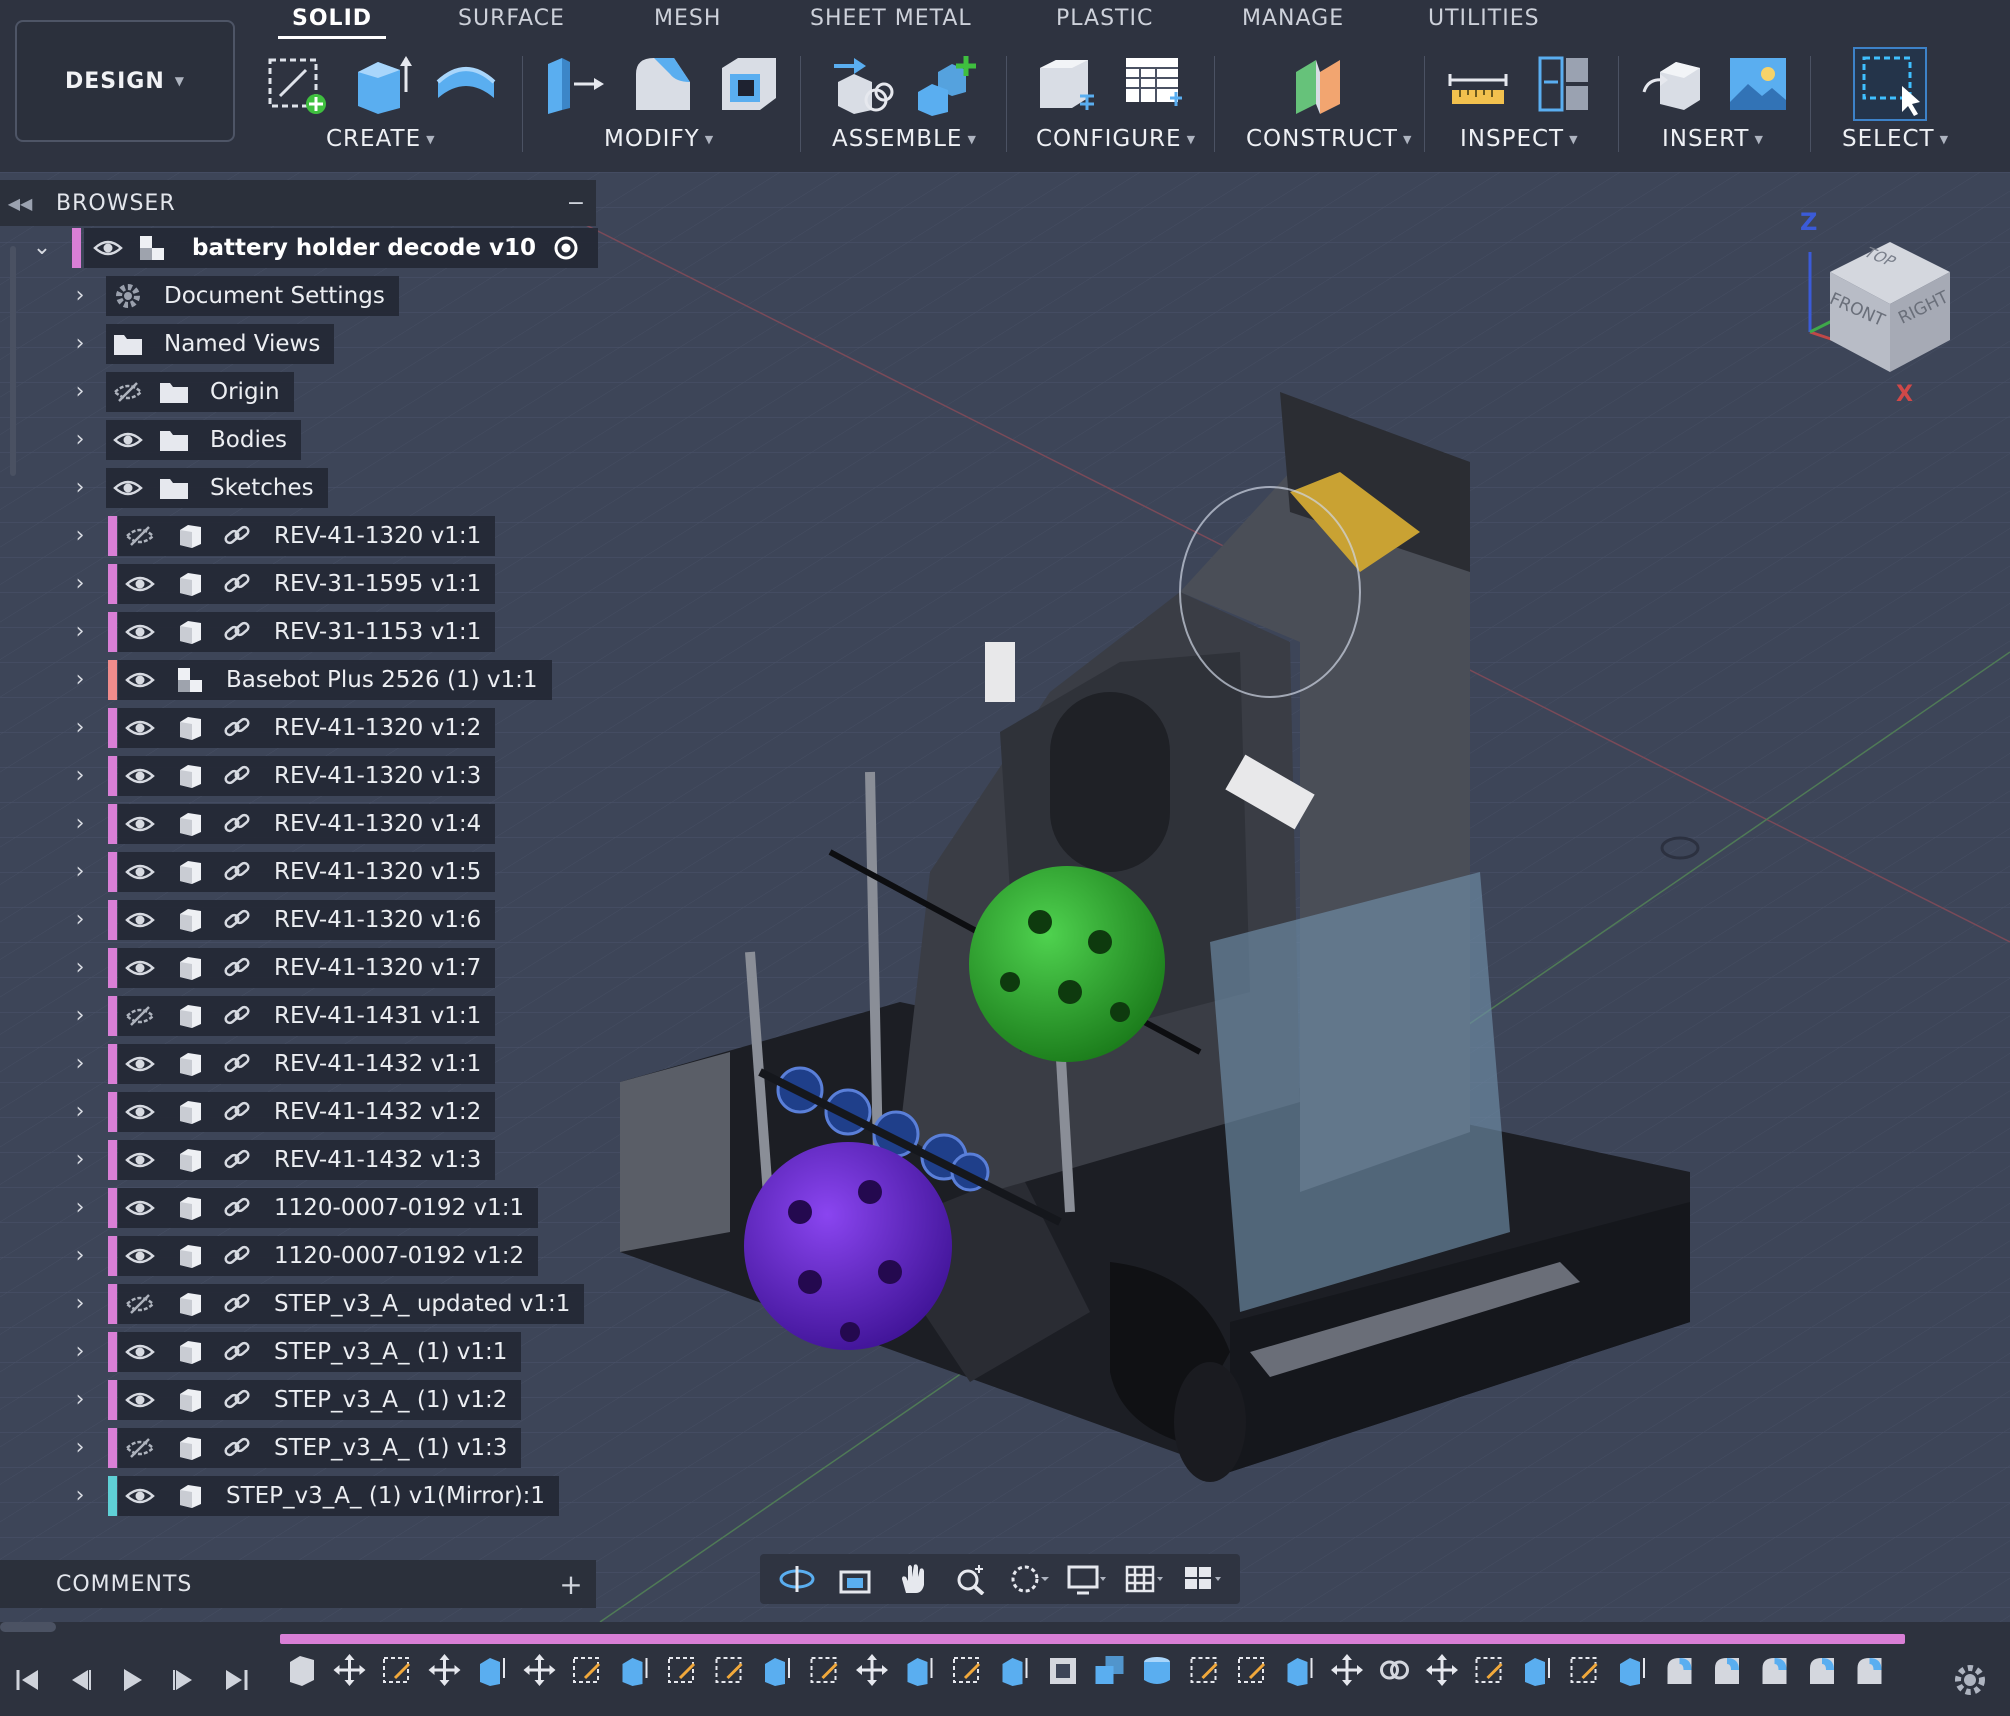 The height and width of the screenshot is (1716, 2010). Describe the element at coordinates (946, 84) in the screenshot. I see `new-component-icon` at that location.